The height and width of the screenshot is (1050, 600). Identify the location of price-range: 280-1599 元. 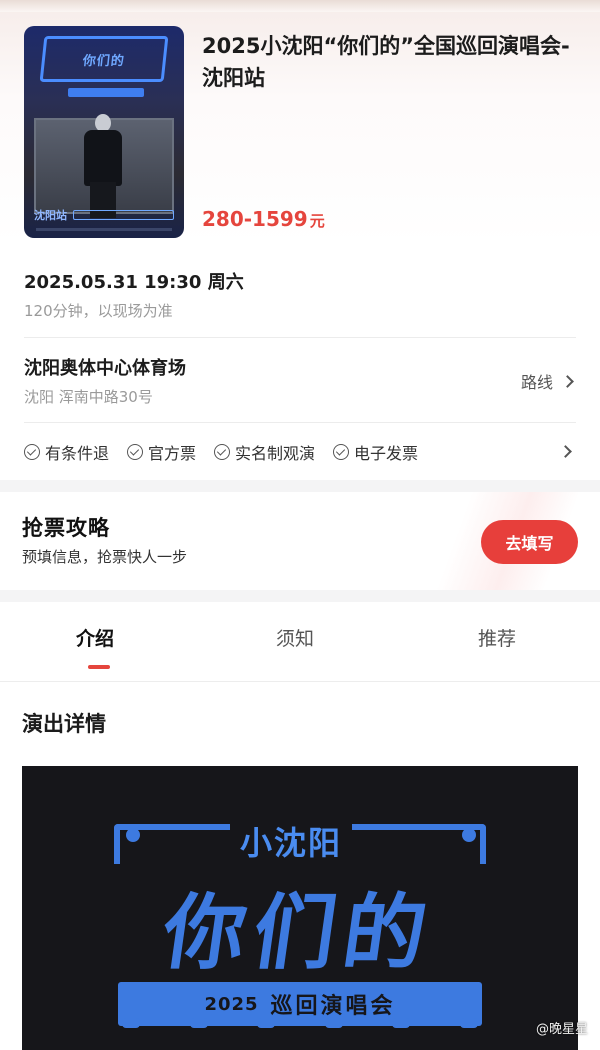
(263, 219).